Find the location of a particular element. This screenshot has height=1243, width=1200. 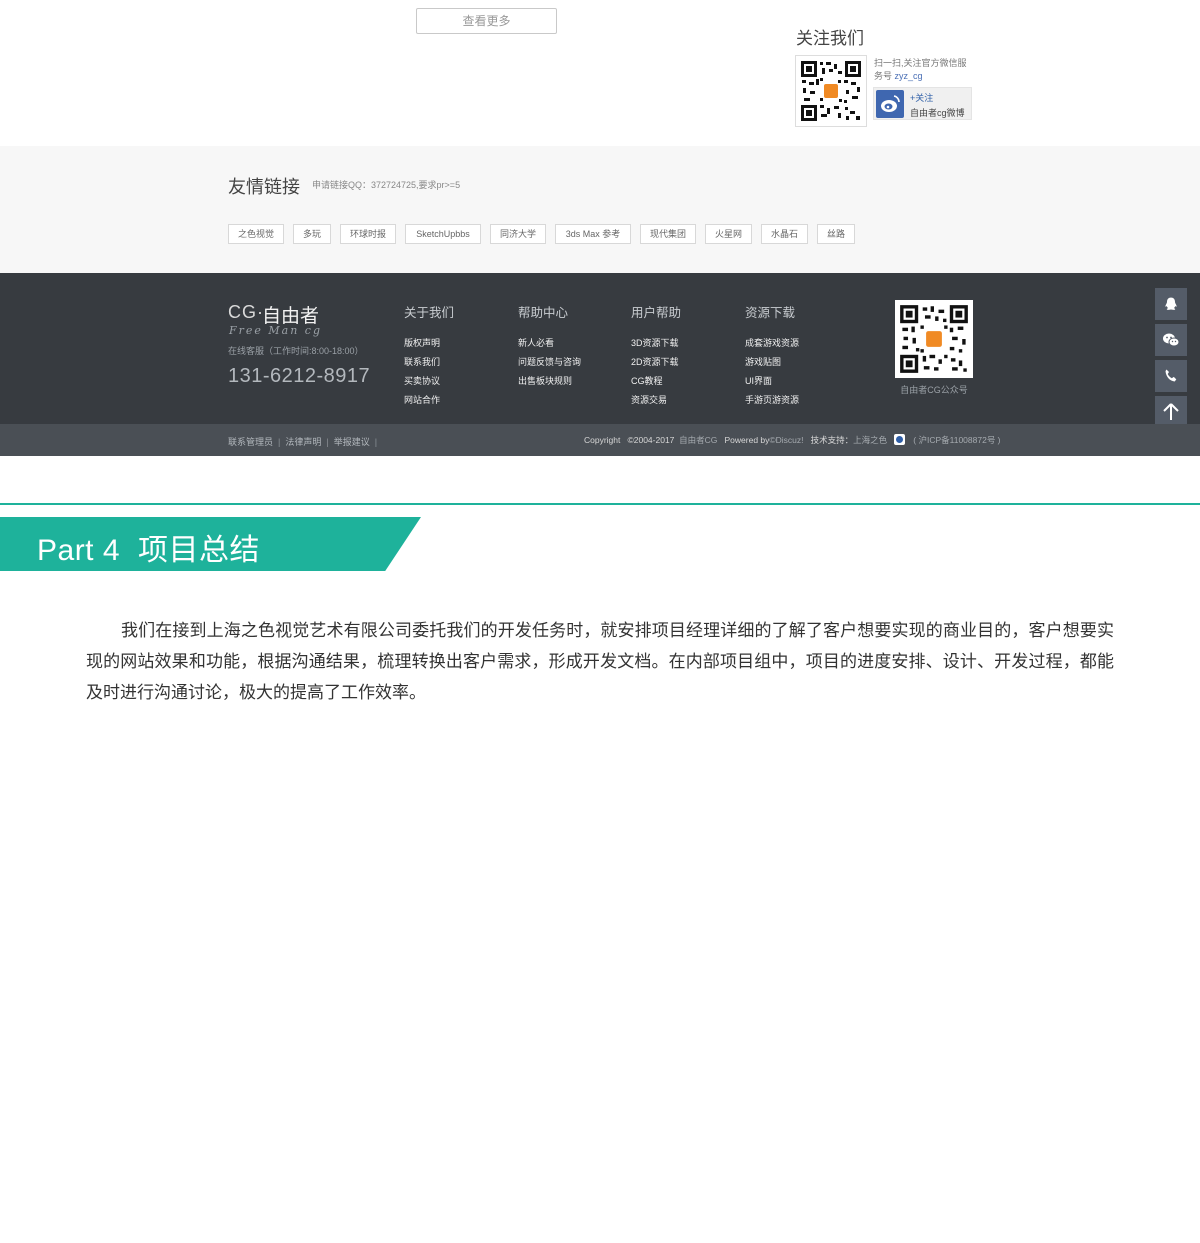

friend-link: 之色视觉 is located at coordinates (256, 234).